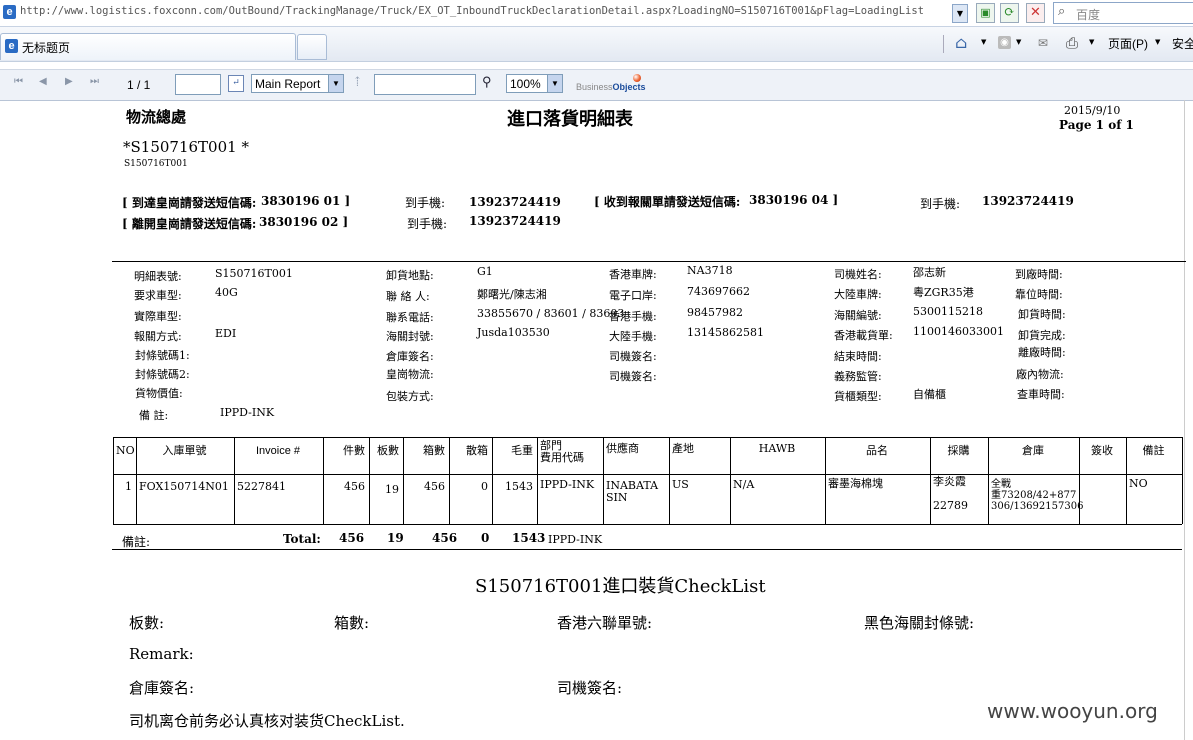 The height and width of the screenshot is (740, 1193). What do you see at coordinates (710, 270) in the screenshot?
I see `detail-value: NA3718` at bounding box center [710, 270].